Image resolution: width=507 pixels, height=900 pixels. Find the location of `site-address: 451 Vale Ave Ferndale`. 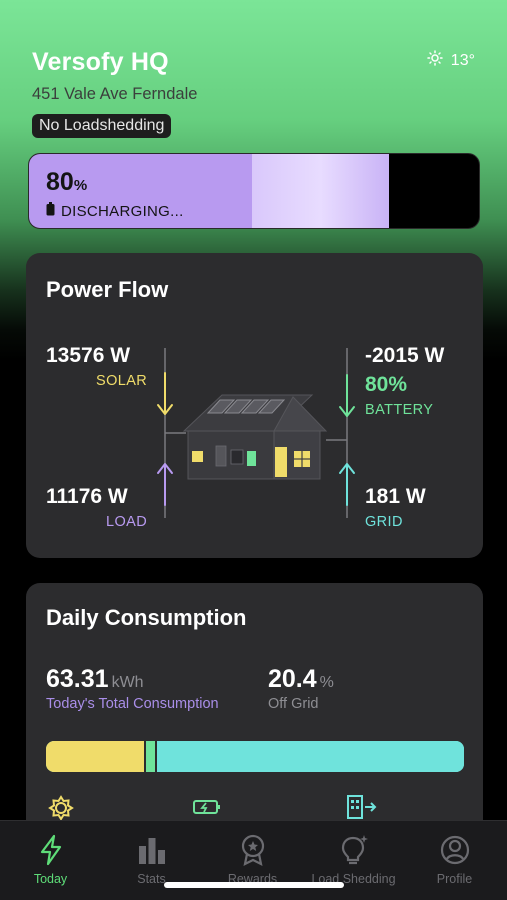

site-address: 451 Vale Ave Ferndale is located at coordinates (115, 94).